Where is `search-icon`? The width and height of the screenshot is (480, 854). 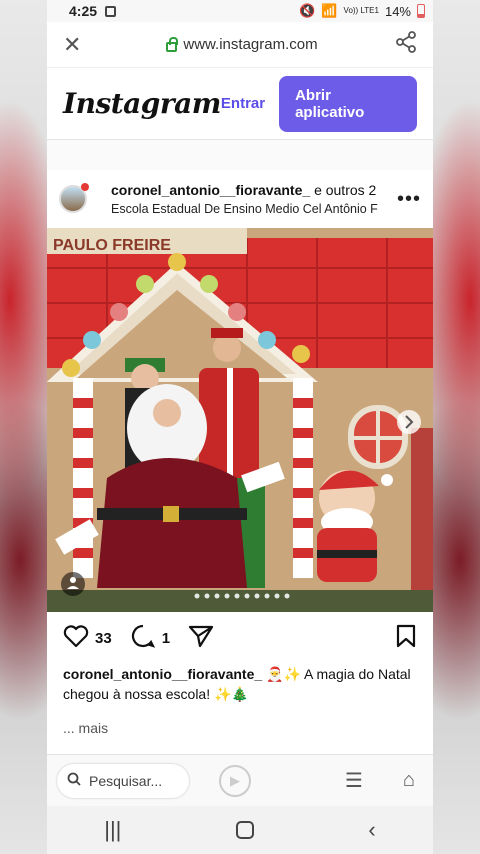 search-icon is located at coordinates (74, 780).